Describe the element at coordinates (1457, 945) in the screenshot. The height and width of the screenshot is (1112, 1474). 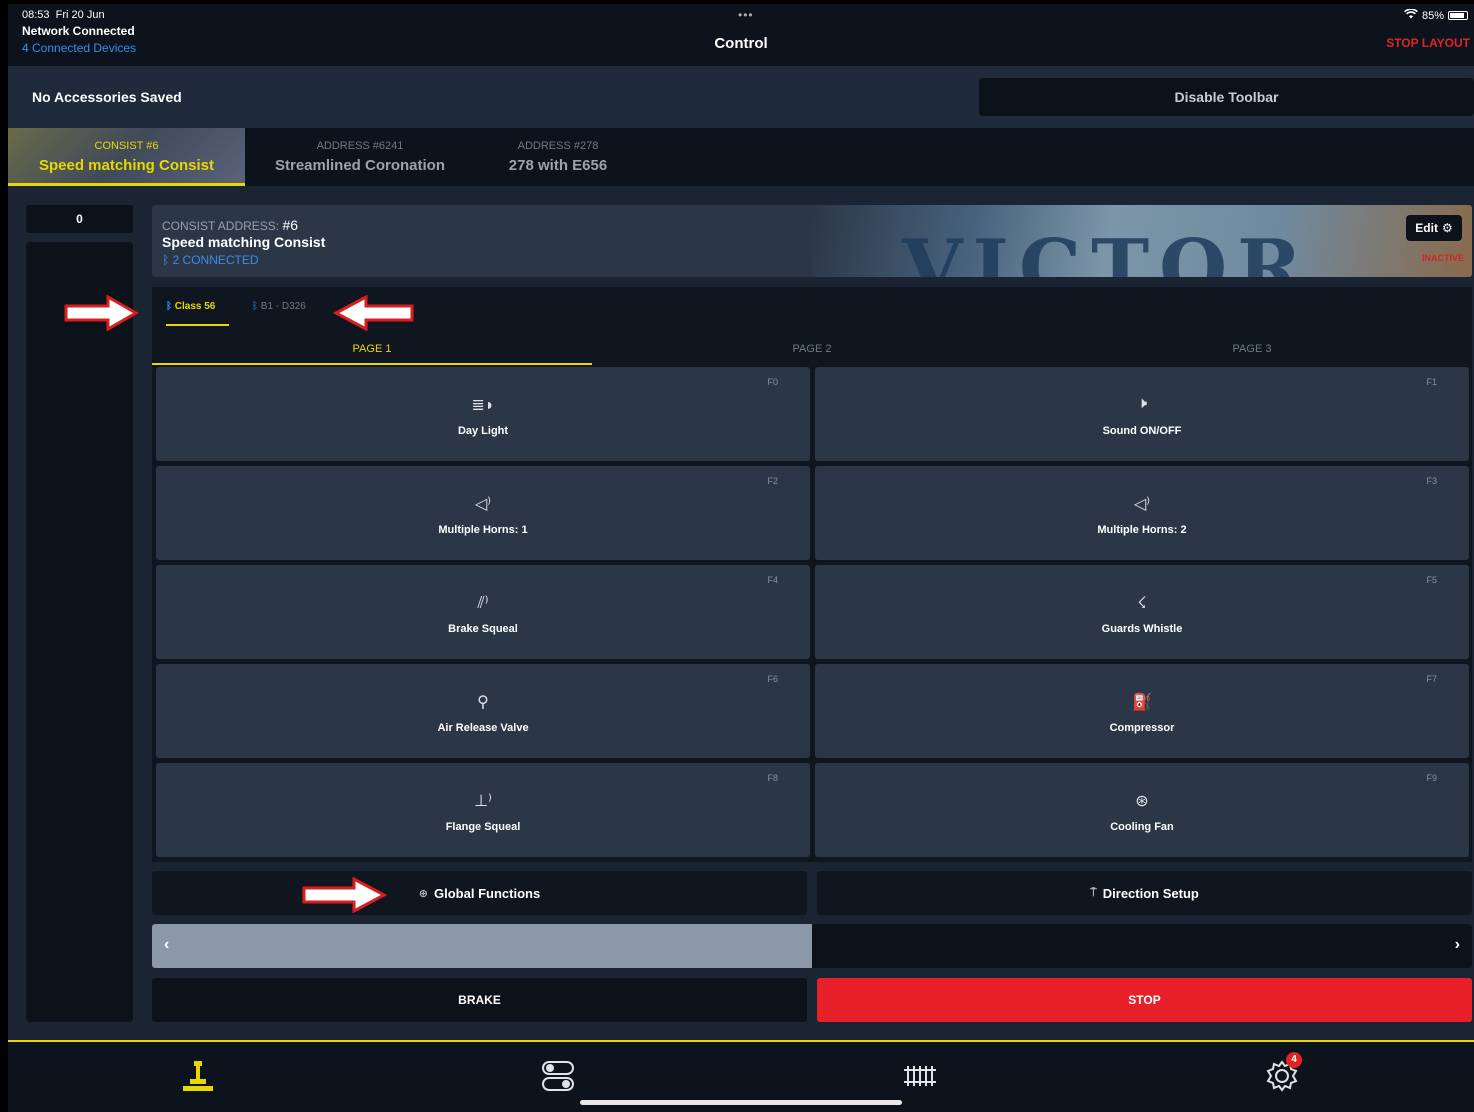
I see `chevron-right-icon: ›` at that location.